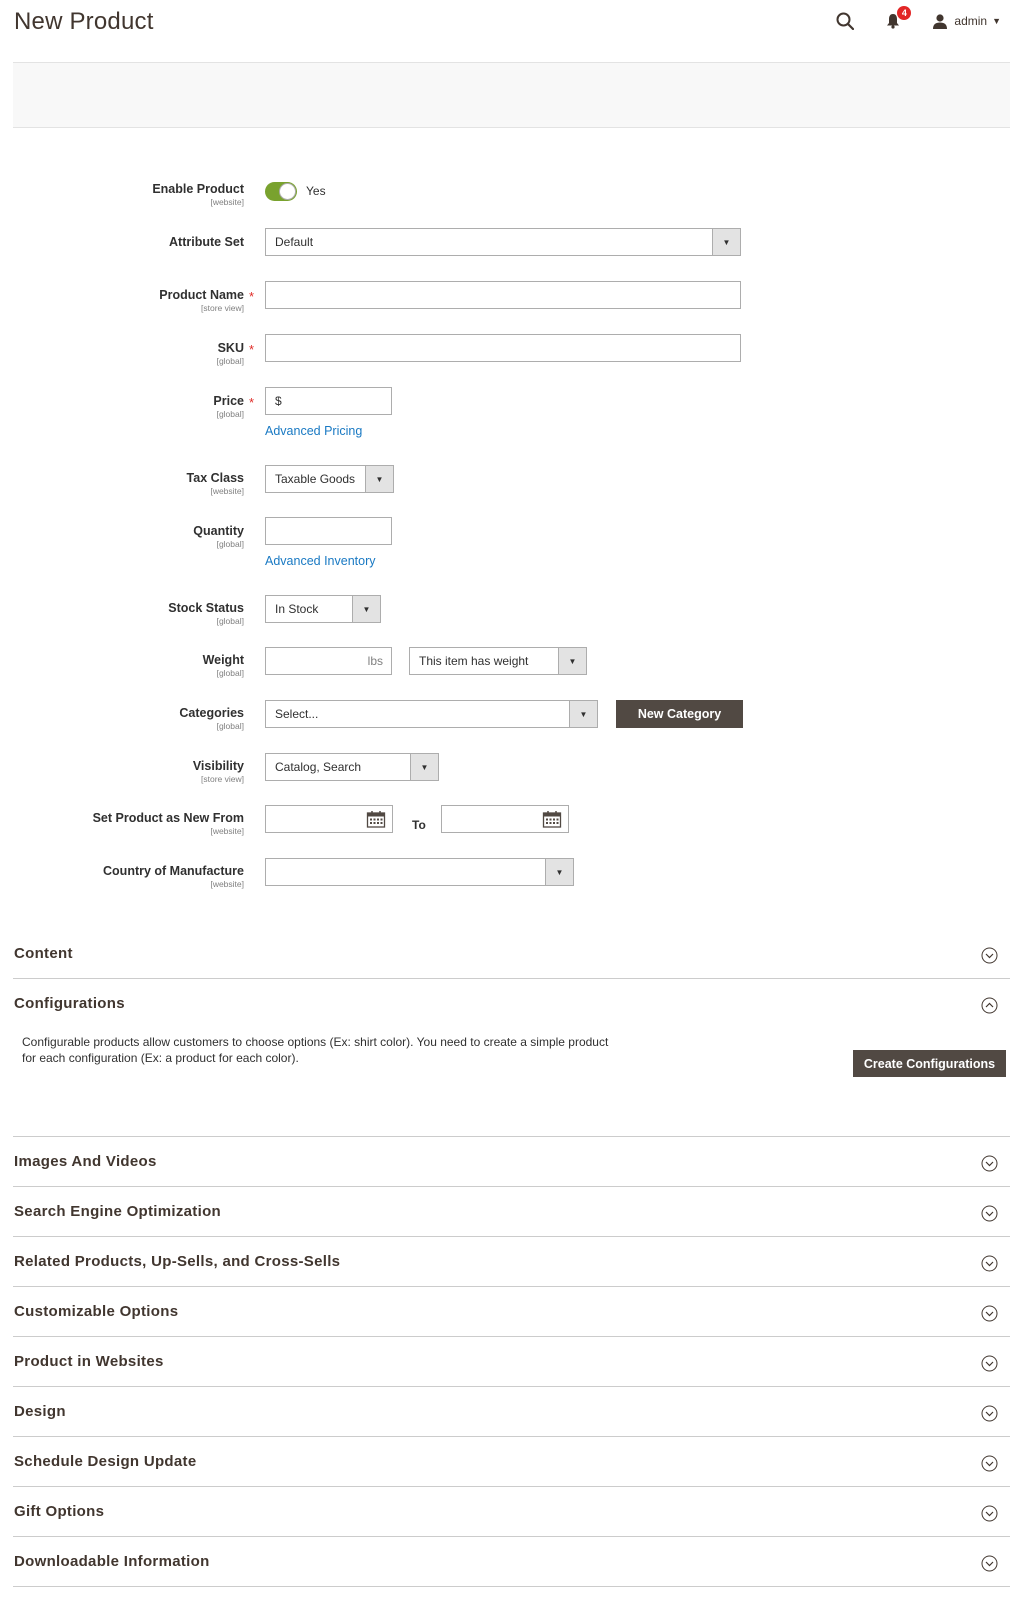  Describe the element at coordinates (329, 479) in the screenshot. I see `tax-class-select: Taxable Goods ▼` at that location.